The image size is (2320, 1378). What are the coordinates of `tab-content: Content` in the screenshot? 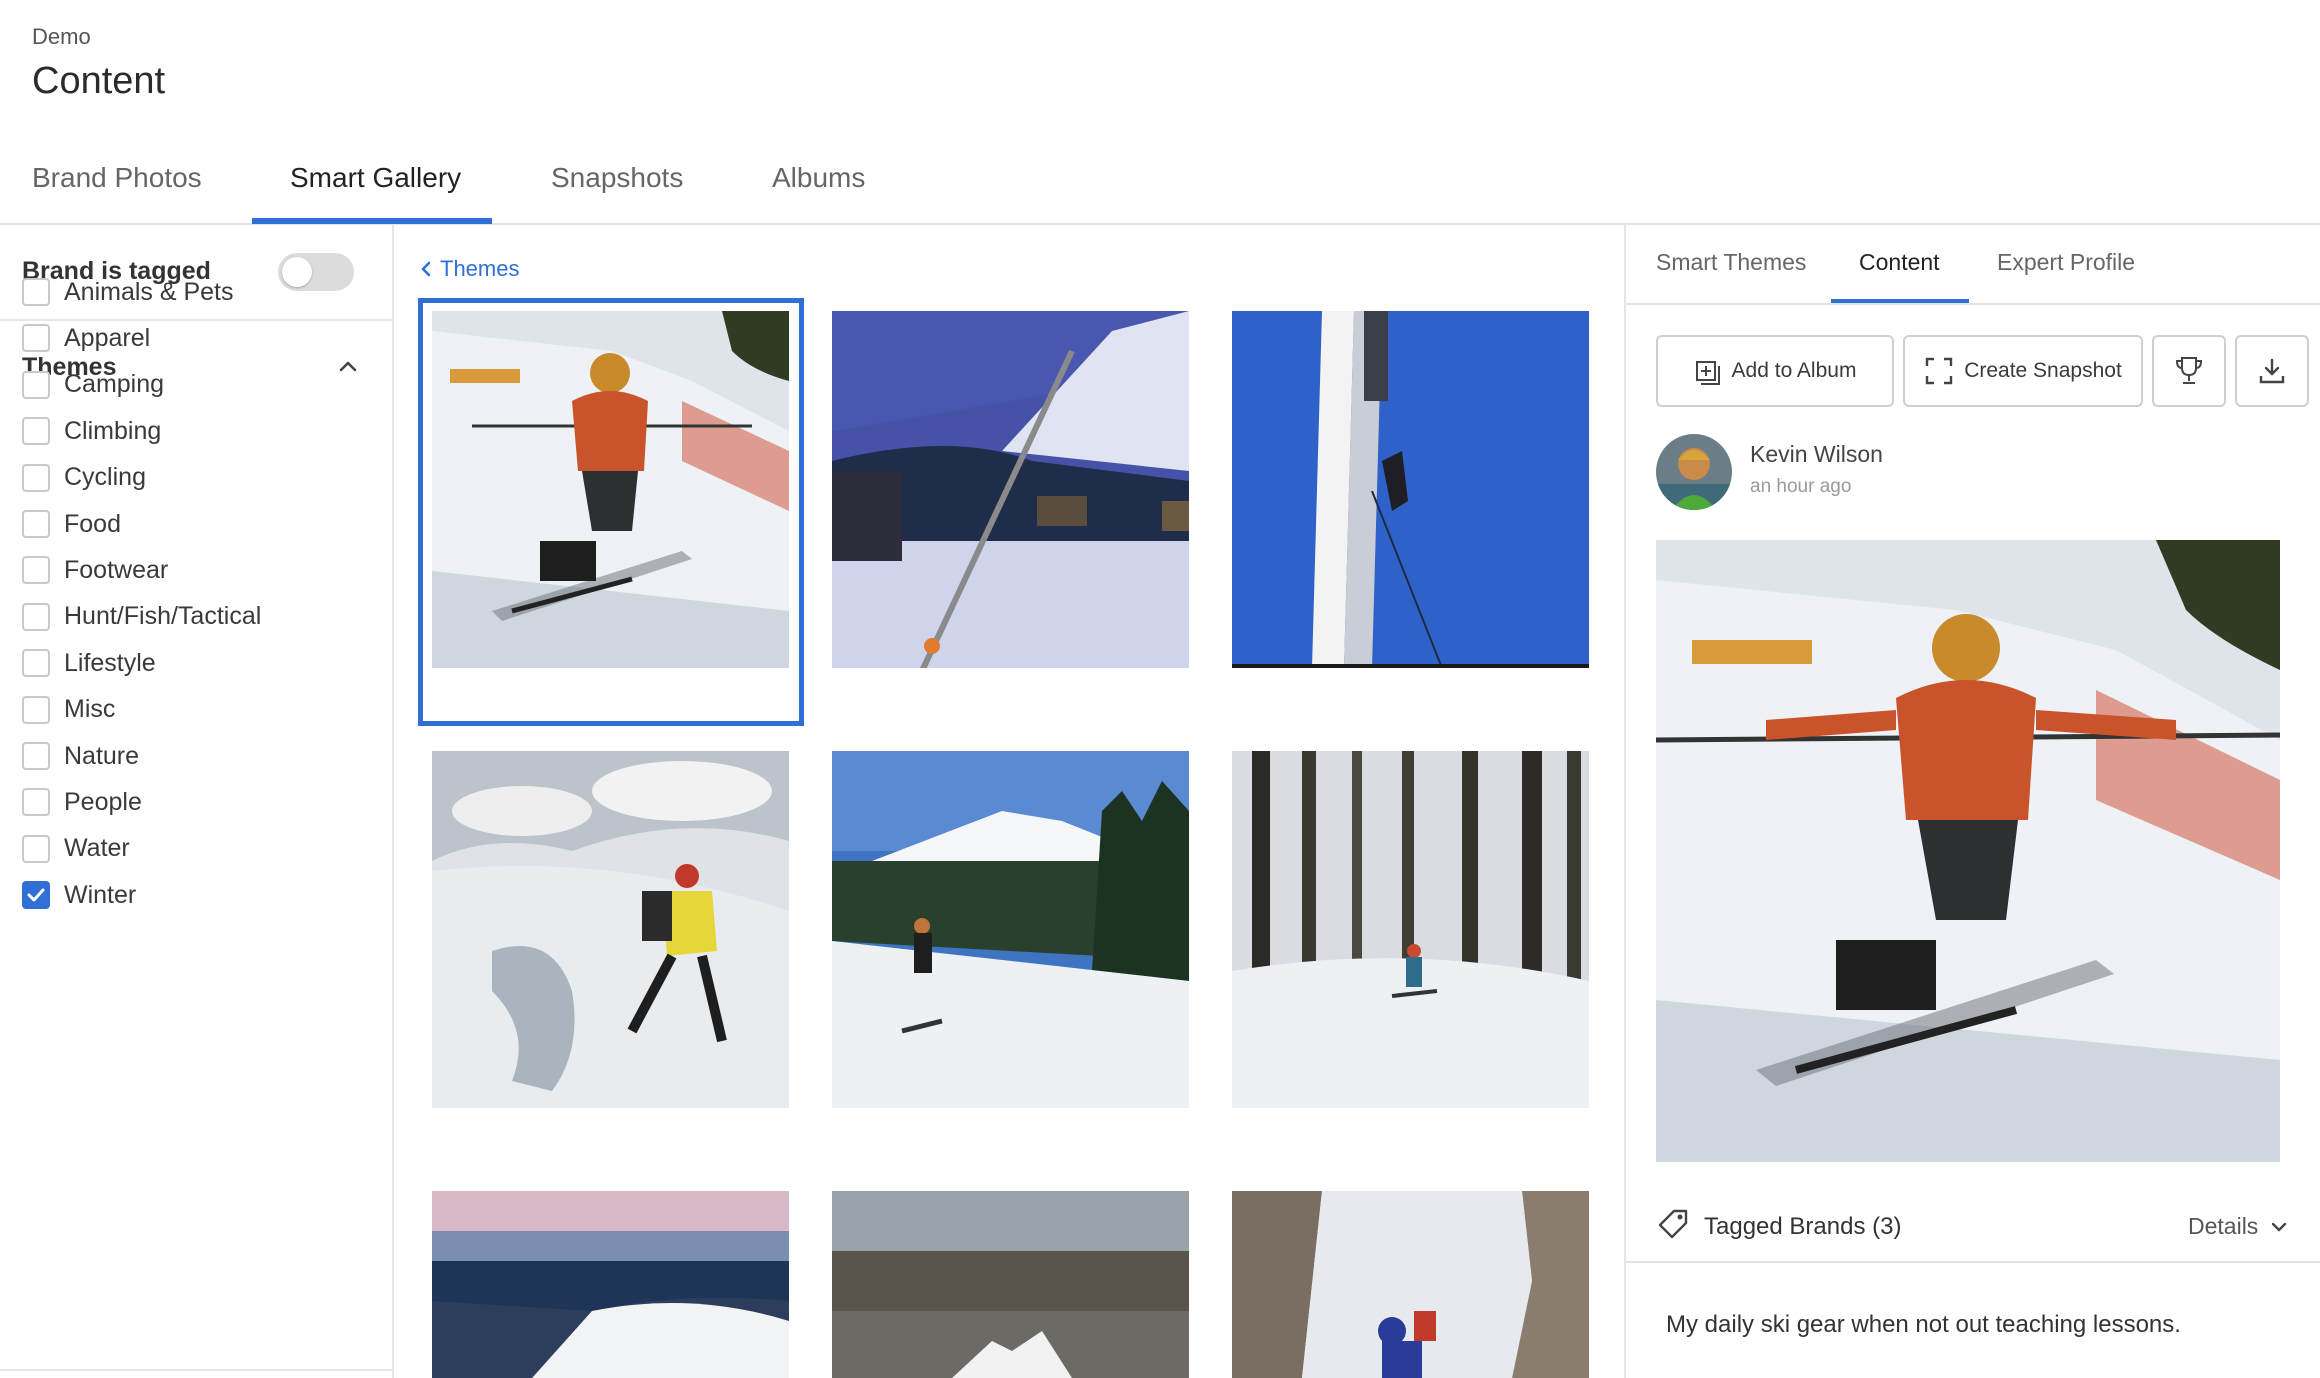 It's located at (1899, 262).